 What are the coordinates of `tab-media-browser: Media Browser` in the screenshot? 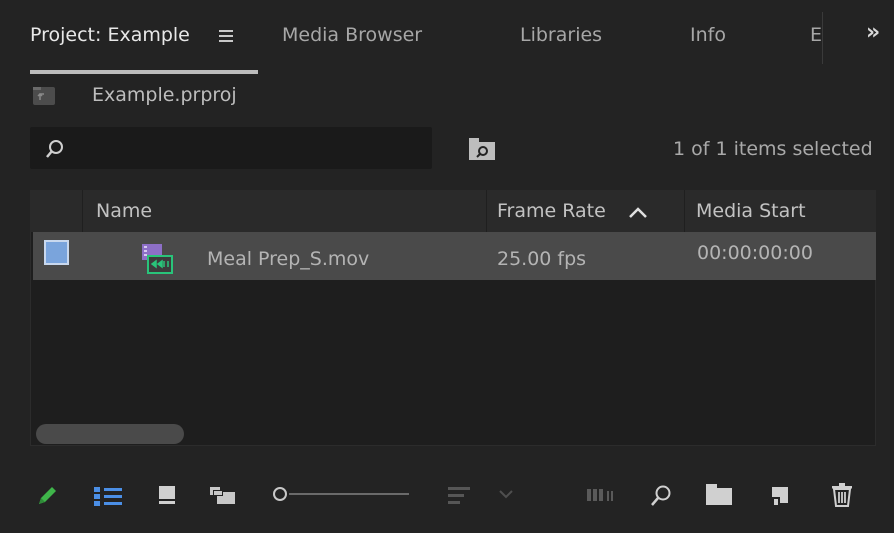 It's located at (352, 35).